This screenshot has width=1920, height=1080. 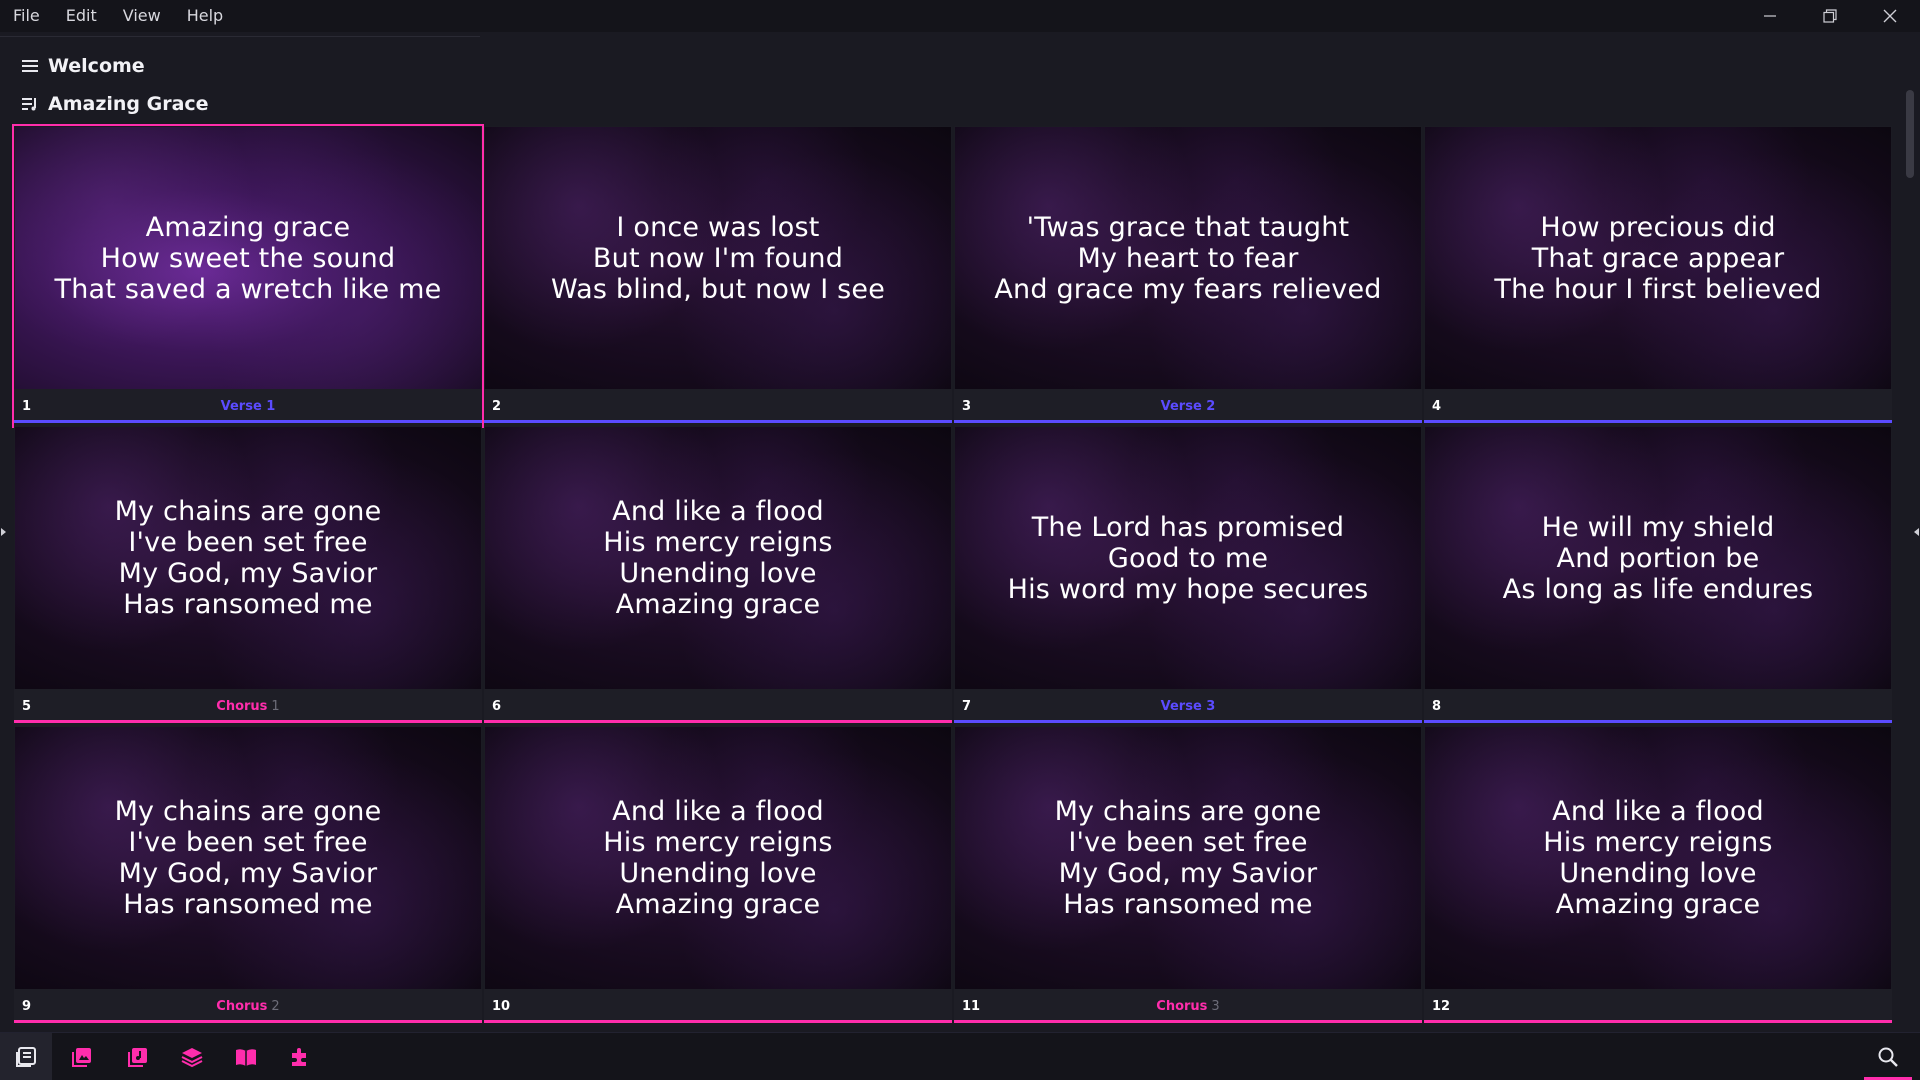 What do you see at coordinates (1658, 589) in the screenshot?
I see `lyric-line: As long as life endures` at bounding box center [1658, 589].